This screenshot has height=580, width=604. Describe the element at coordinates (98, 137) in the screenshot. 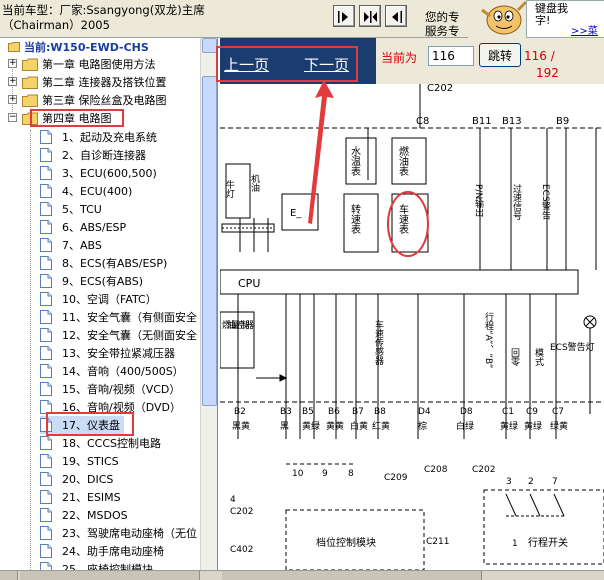

I see `tree-item: 1、起动及充电系统` at that location.